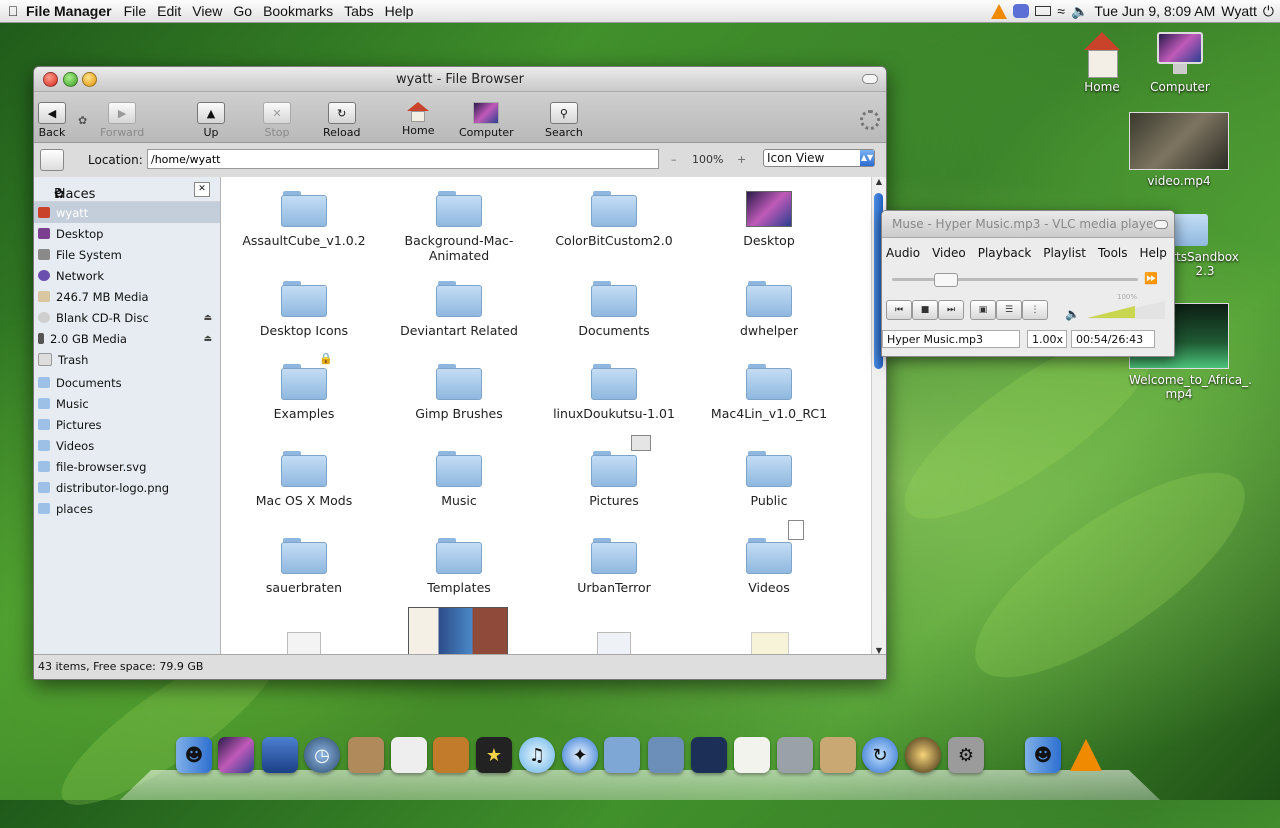 Image resolution: width=1280 pixels, height=828 pixels. What do you see at coordinates (418, 119) in the screenshot?
I see `home-button: Home` at bounding box center [418, 119].